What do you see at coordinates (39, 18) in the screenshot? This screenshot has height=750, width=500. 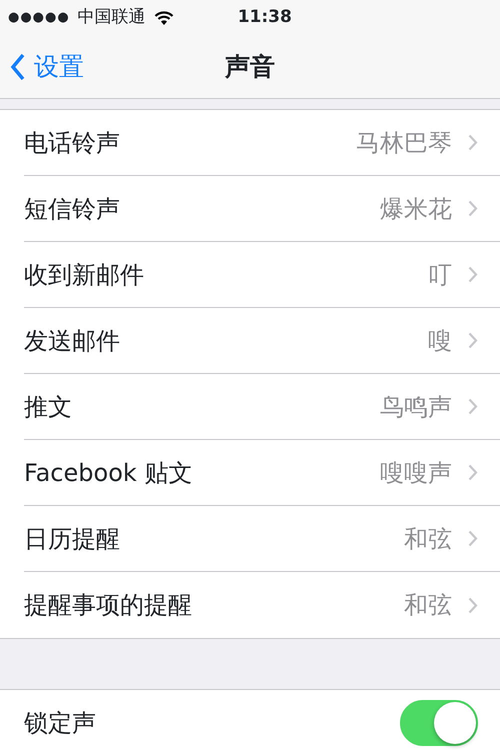 I see `signal-strength: ●●●●●` at bounding box center [39, 18].